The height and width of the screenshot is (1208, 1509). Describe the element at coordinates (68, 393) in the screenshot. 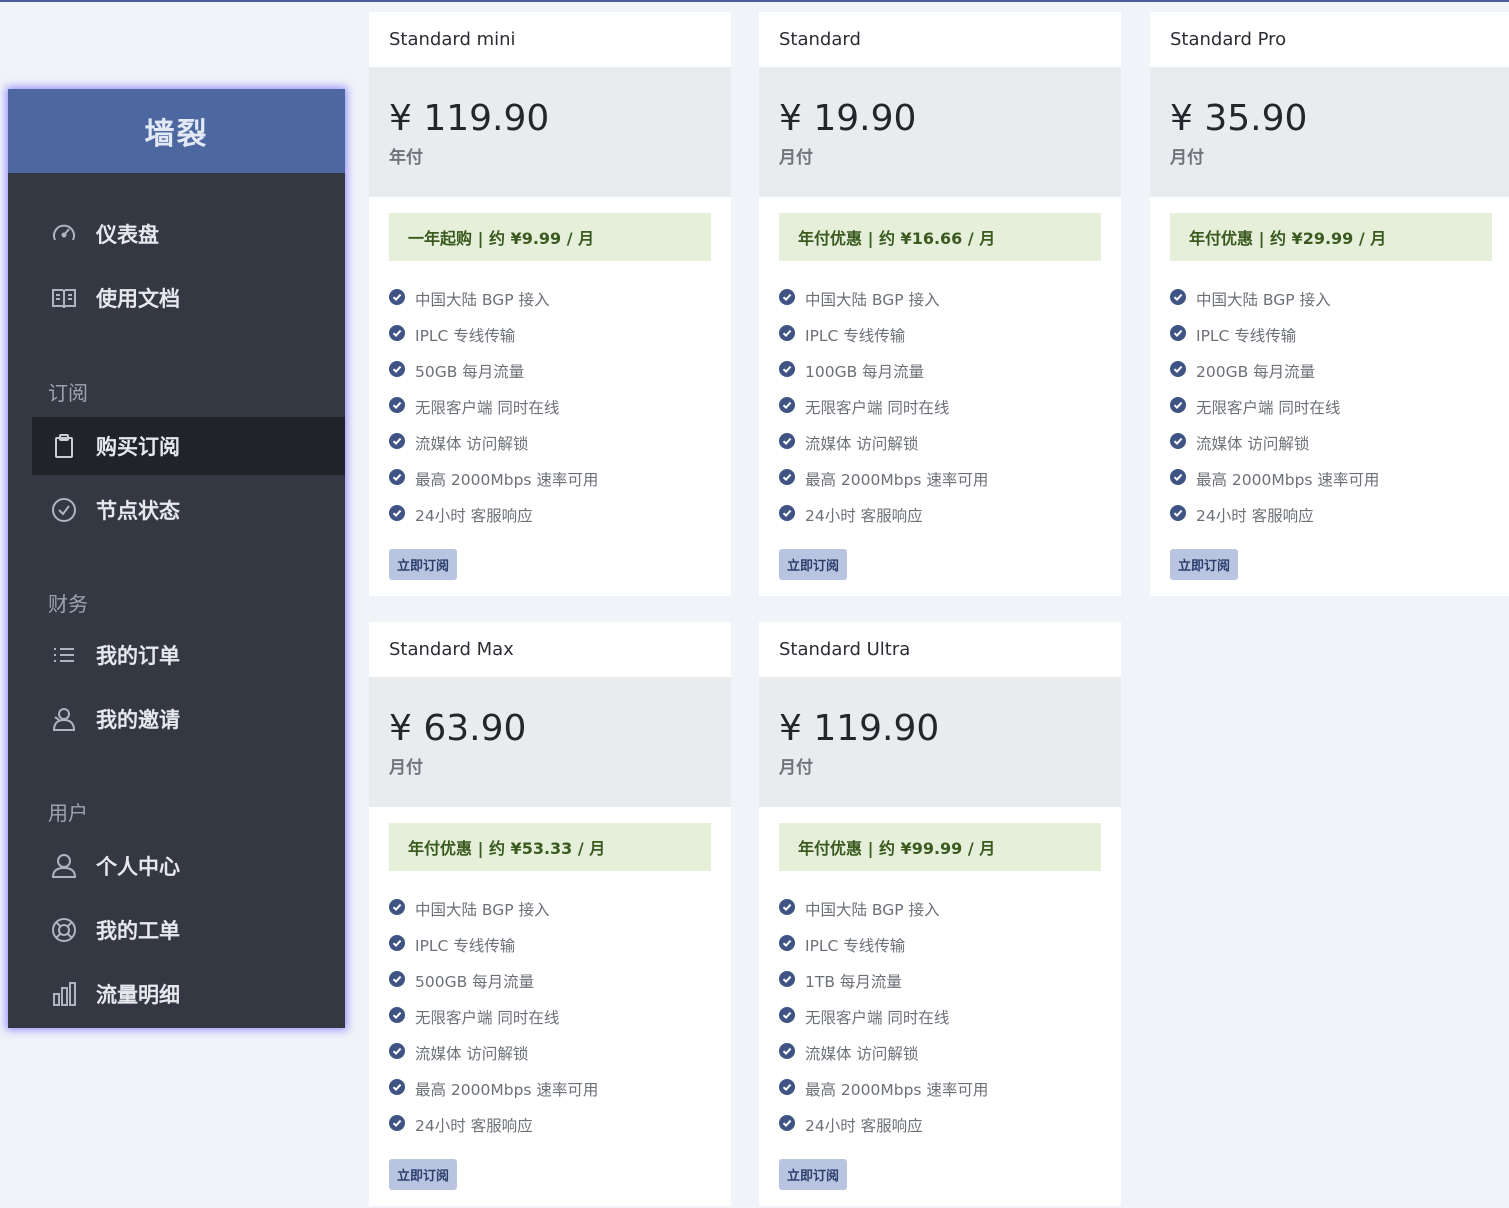

I see `section-title-subscription: 订阅` at that location.